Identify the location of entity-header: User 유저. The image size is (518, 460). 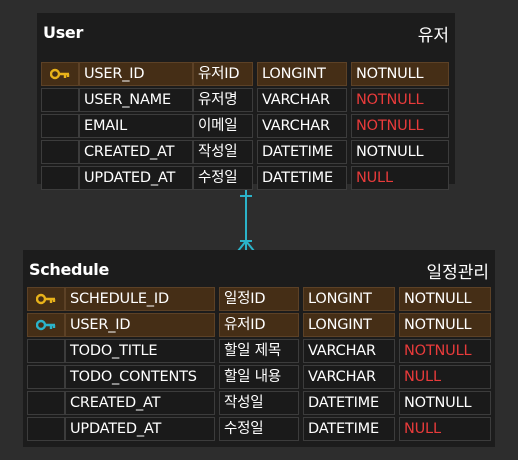
(246, 33).